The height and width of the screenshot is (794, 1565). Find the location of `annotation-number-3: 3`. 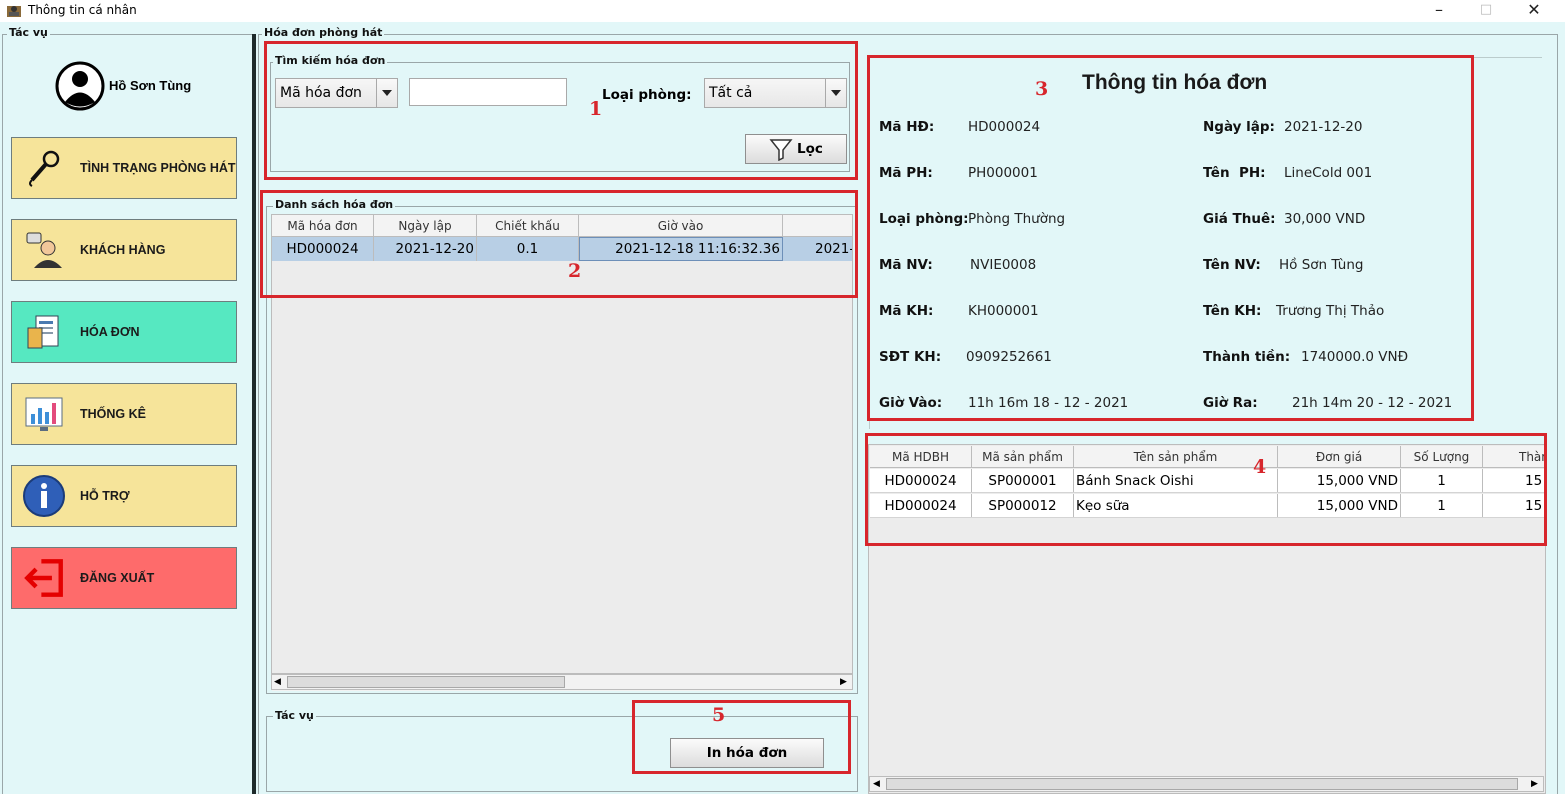

annotation-number-3: 3 is located at coordinates (1042, 89).